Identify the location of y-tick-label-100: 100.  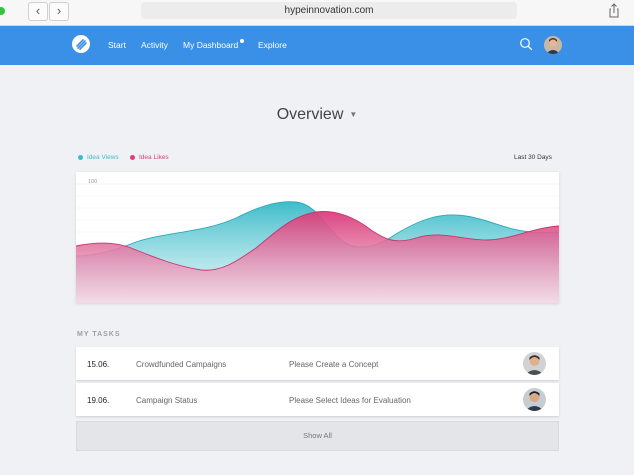
(92, 182).